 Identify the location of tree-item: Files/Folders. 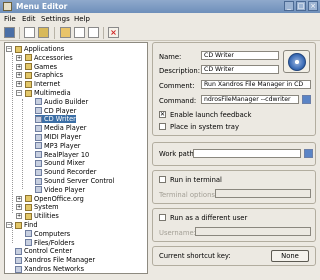
(50, 243).